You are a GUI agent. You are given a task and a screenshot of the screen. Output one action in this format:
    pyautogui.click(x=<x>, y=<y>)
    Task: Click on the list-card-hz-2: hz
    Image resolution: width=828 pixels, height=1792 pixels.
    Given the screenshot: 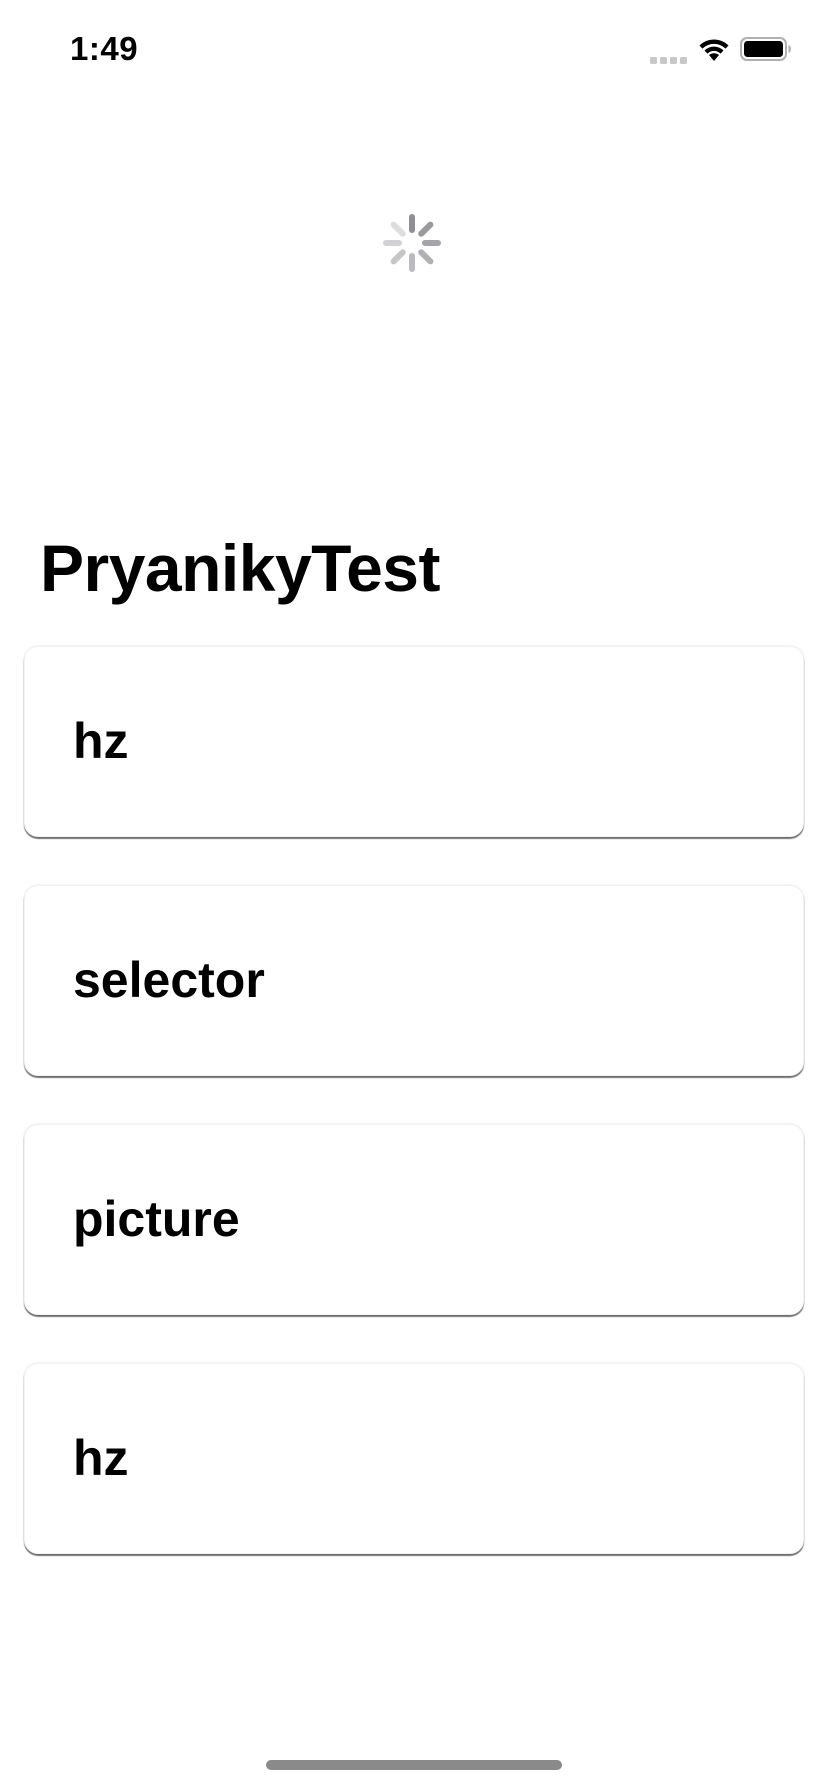 What is the action you would take?
    pyautogui.click(x=414, y=1458)
    